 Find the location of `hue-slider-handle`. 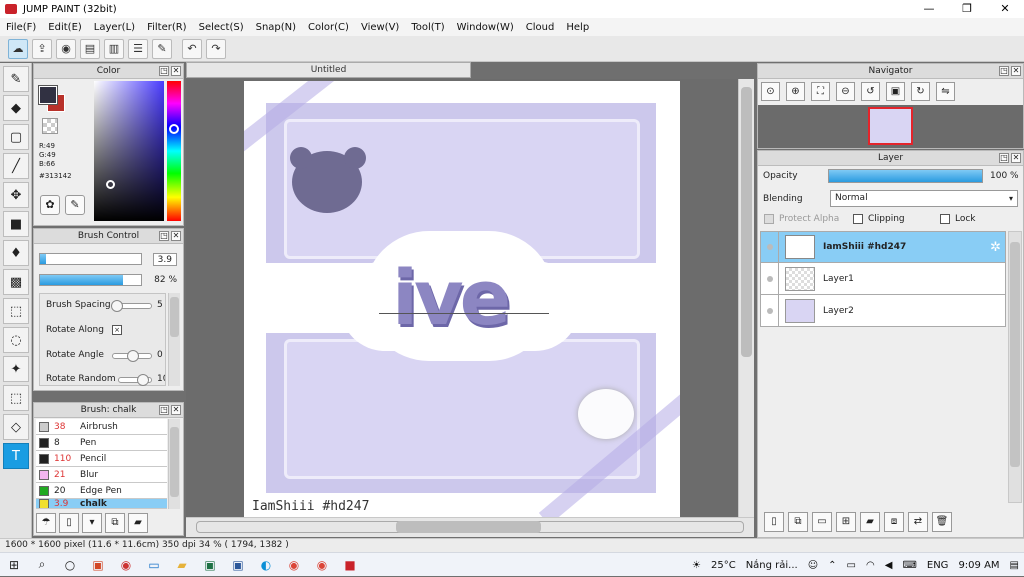

hue-slider-handle is located at coordinates (174, 129).